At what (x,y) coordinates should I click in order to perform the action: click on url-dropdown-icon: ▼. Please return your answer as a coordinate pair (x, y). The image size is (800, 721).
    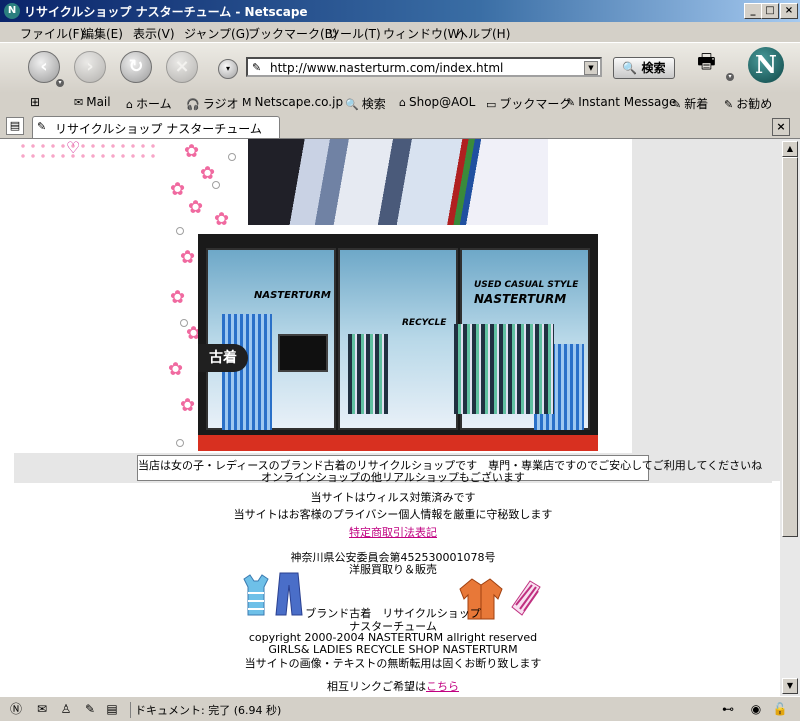
    Looking at the image, I should click on (591, 68).